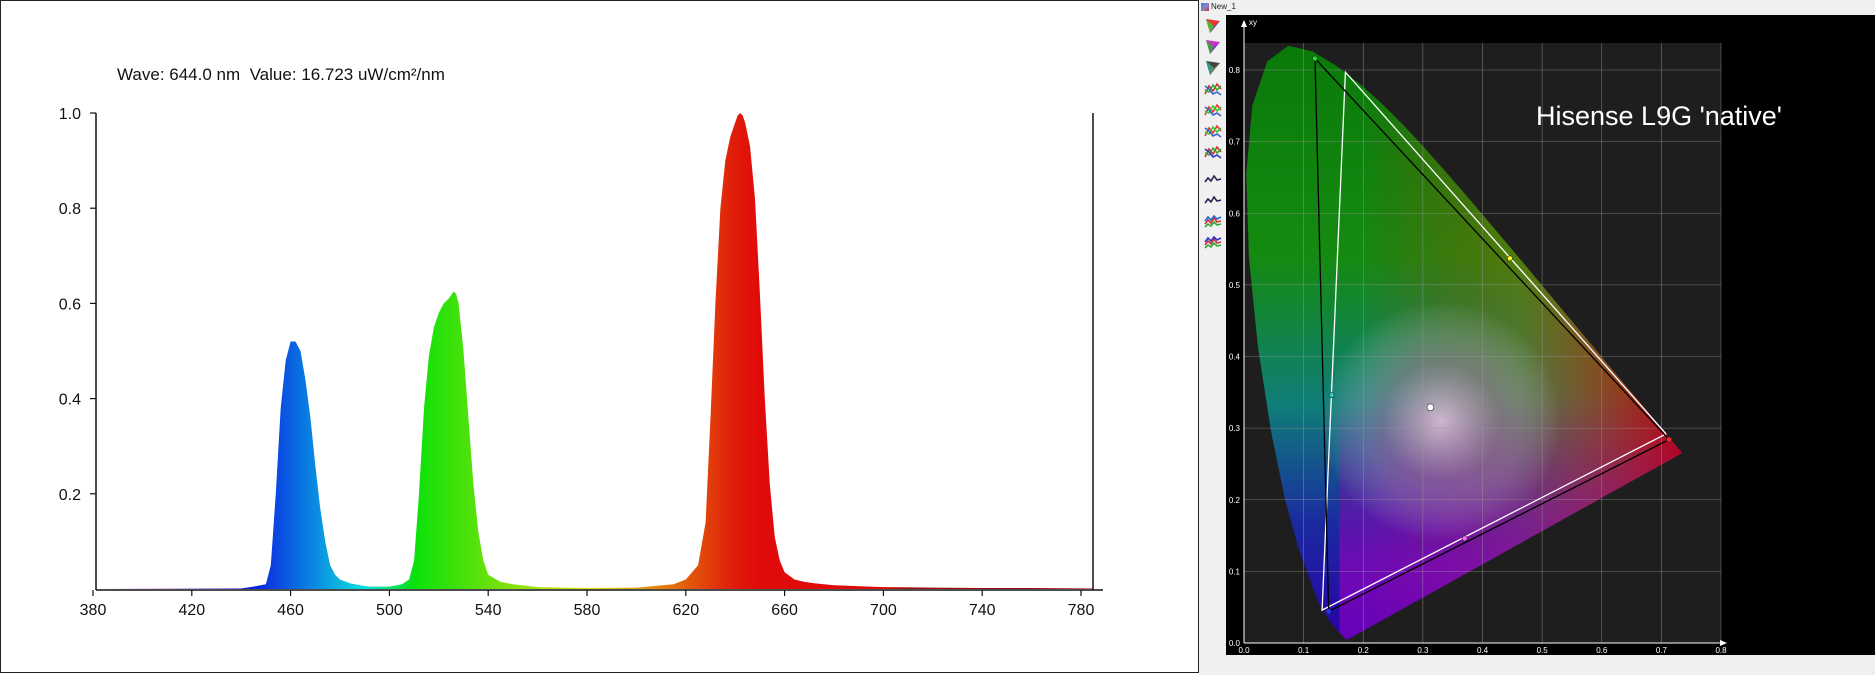  What do you see at coordinates (685, 610) in the screenshot?
I see `spectrum-x-tick-label: 620` at bounding box center [685, 610].